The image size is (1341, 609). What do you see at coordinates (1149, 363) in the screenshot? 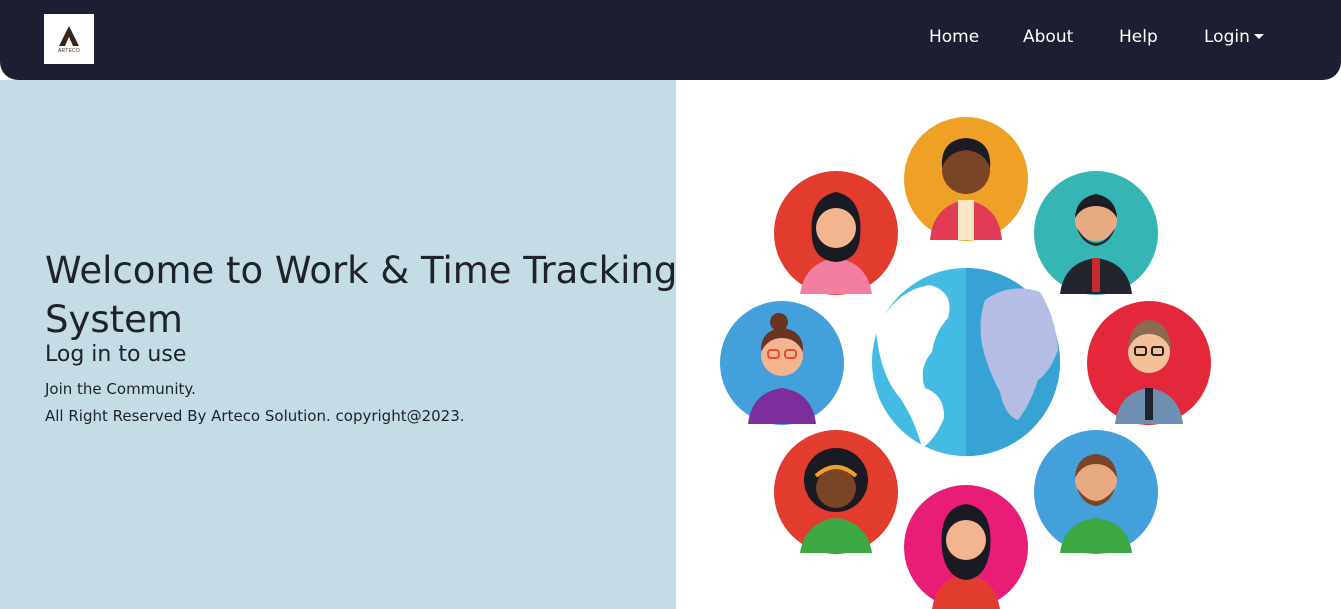
I see `avatar-man-red-icon` at bounding box center [1149, 363].